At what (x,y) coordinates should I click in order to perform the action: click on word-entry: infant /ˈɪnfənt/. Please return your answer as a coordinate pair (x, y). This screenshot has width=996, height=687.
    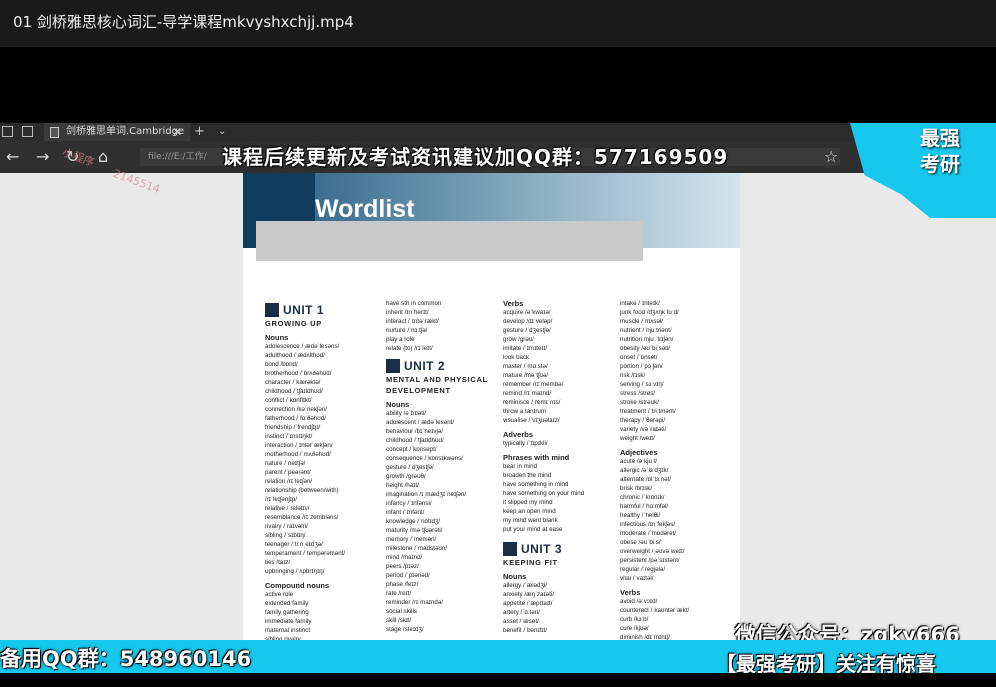
    Looking at the image, I should click on (405, 512).